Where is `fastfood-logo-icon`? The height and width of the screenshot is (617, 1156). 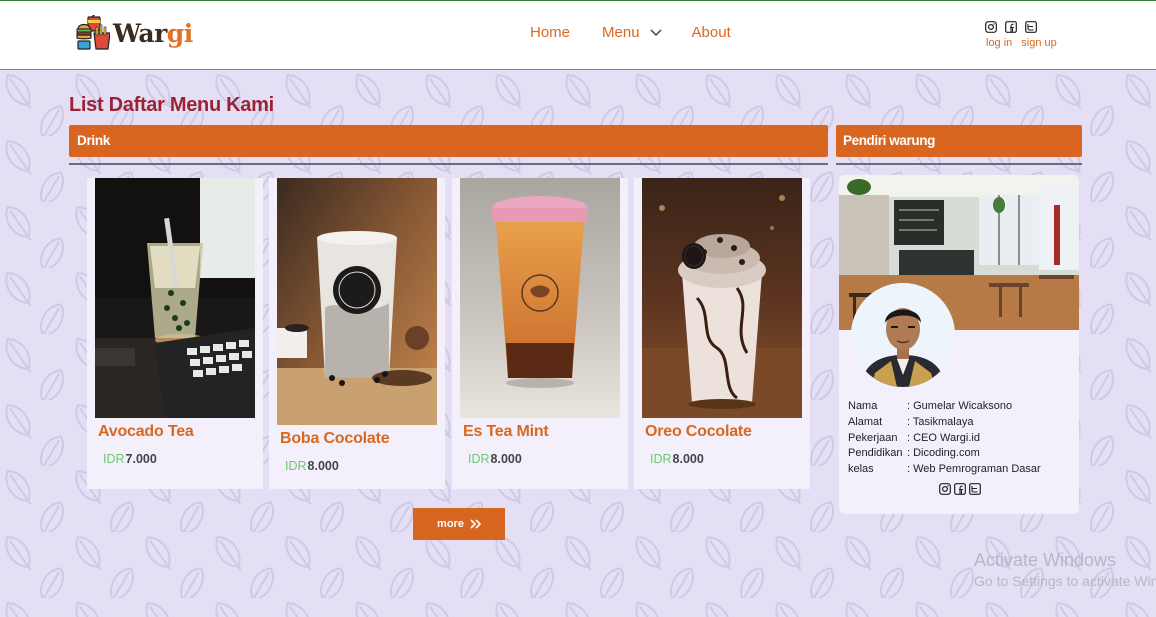 fastfood-logo-icon is located at coordinates (93, 32).